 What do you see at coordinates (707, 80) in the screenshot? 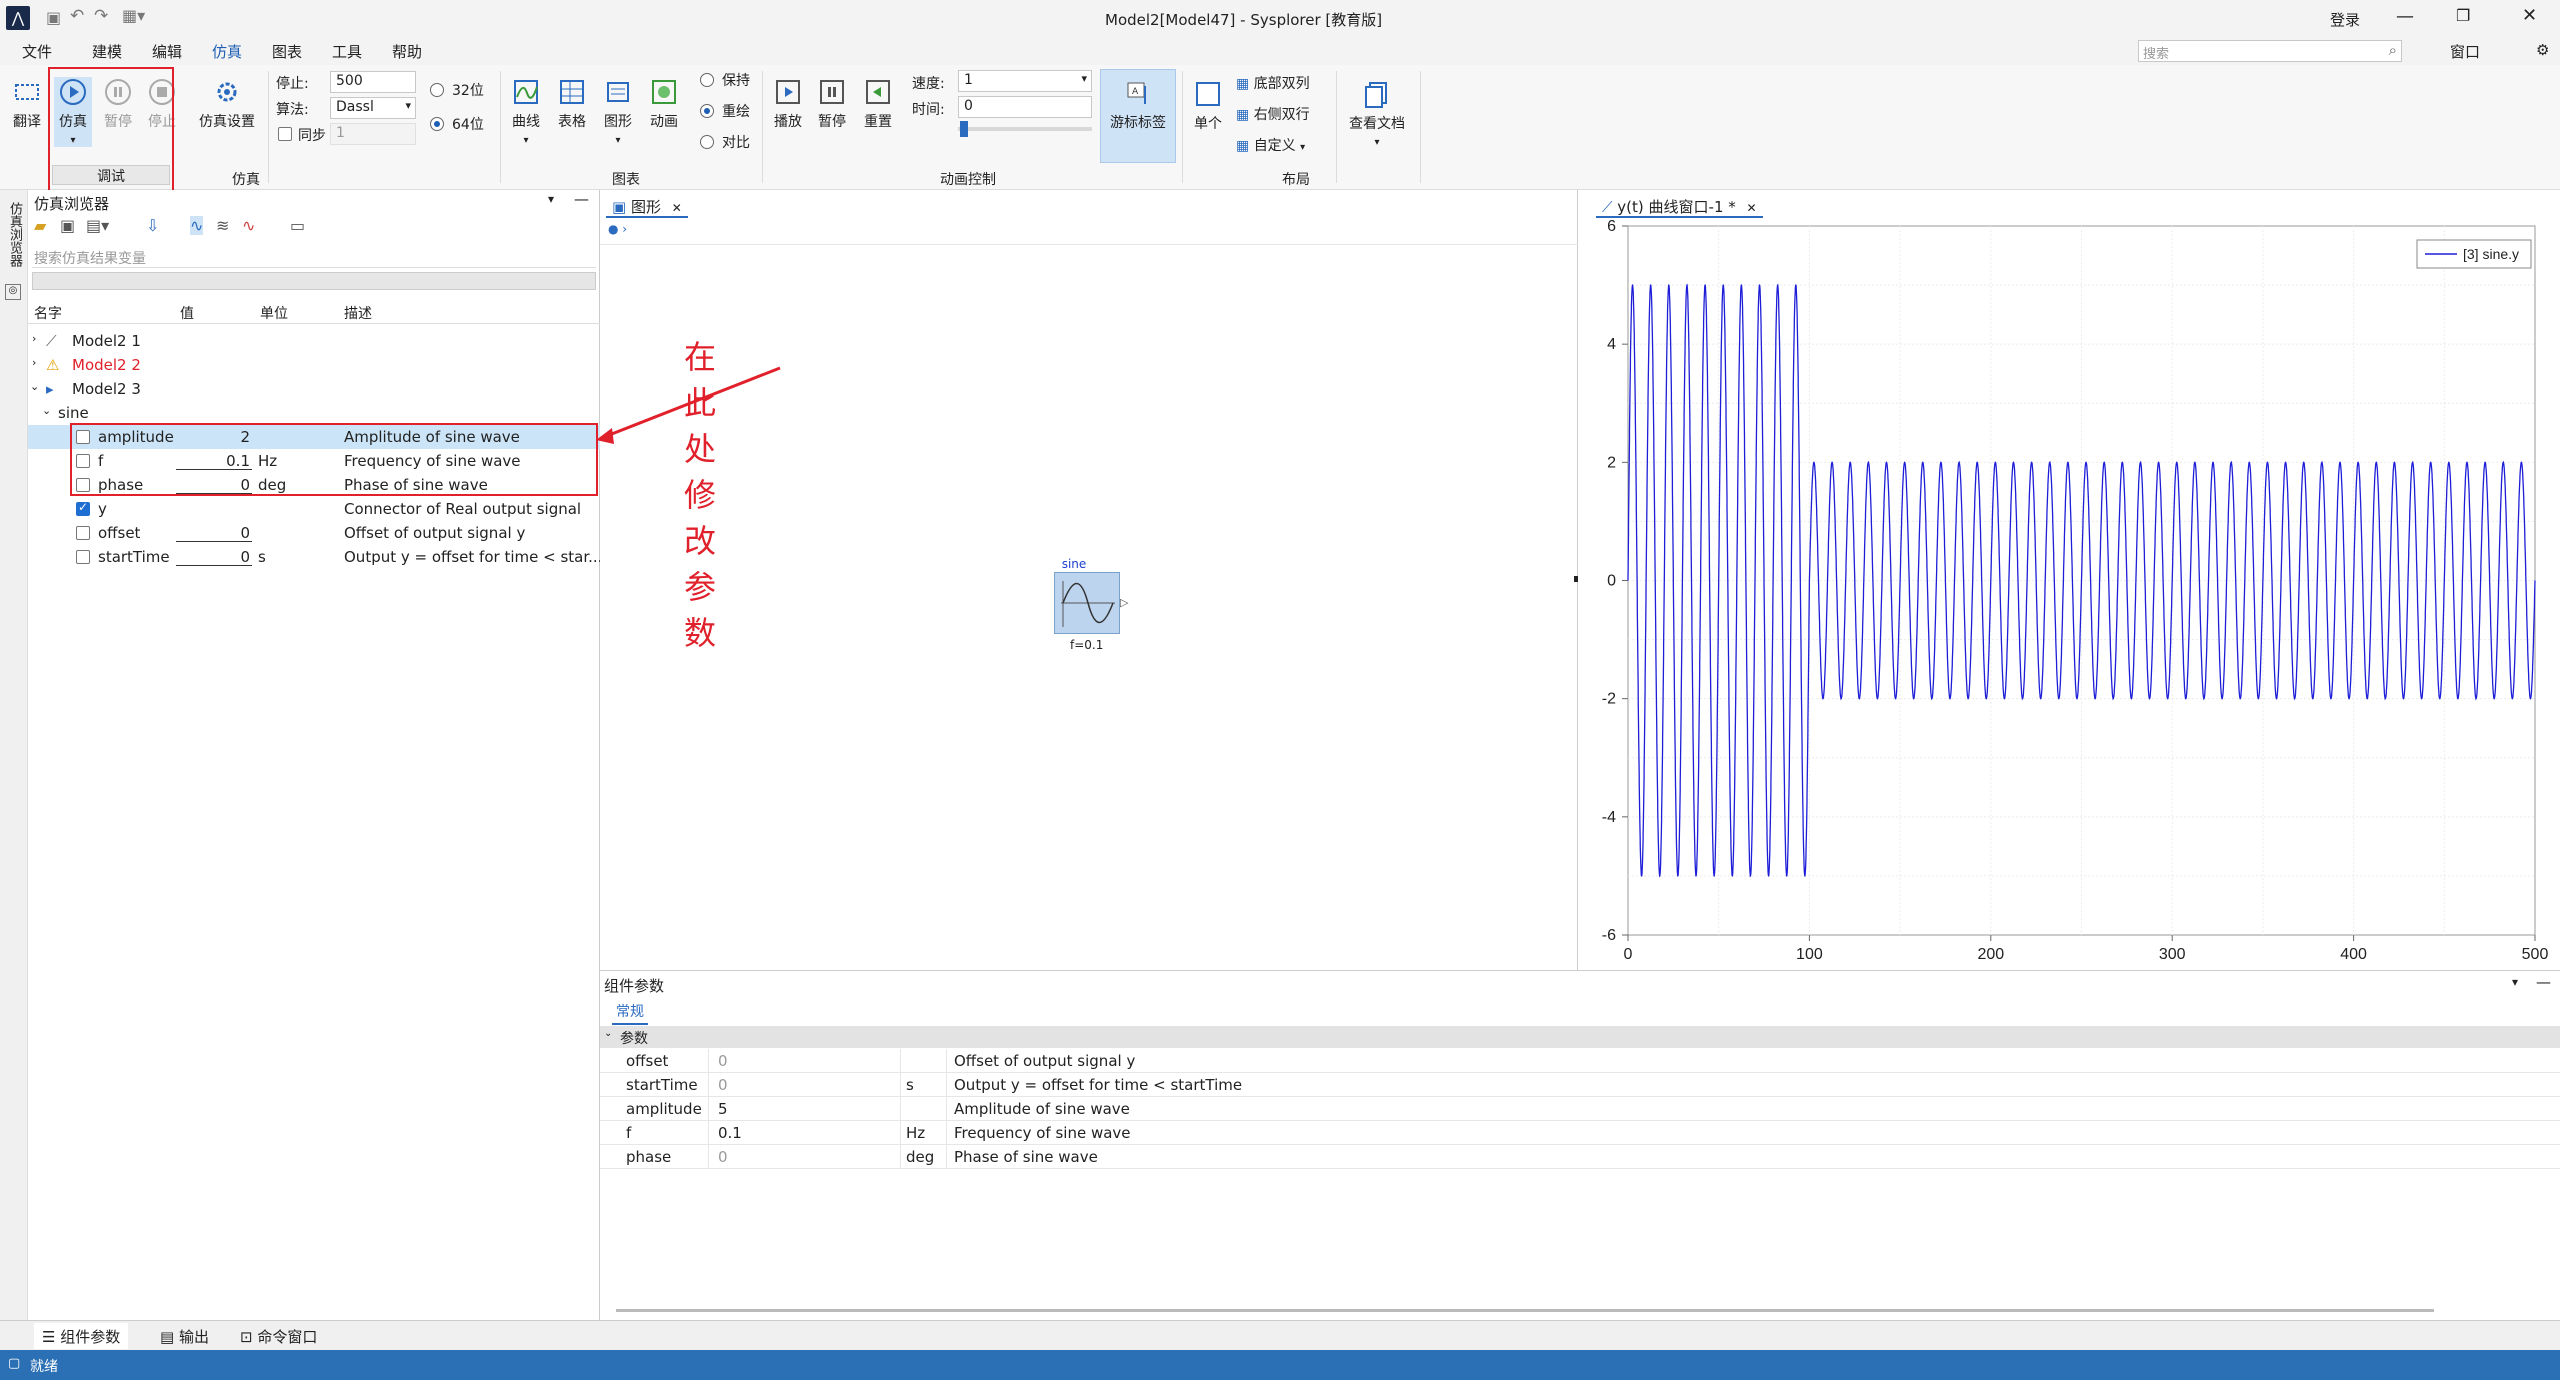
I see `keep-radio` at bounding box center [707, 80].